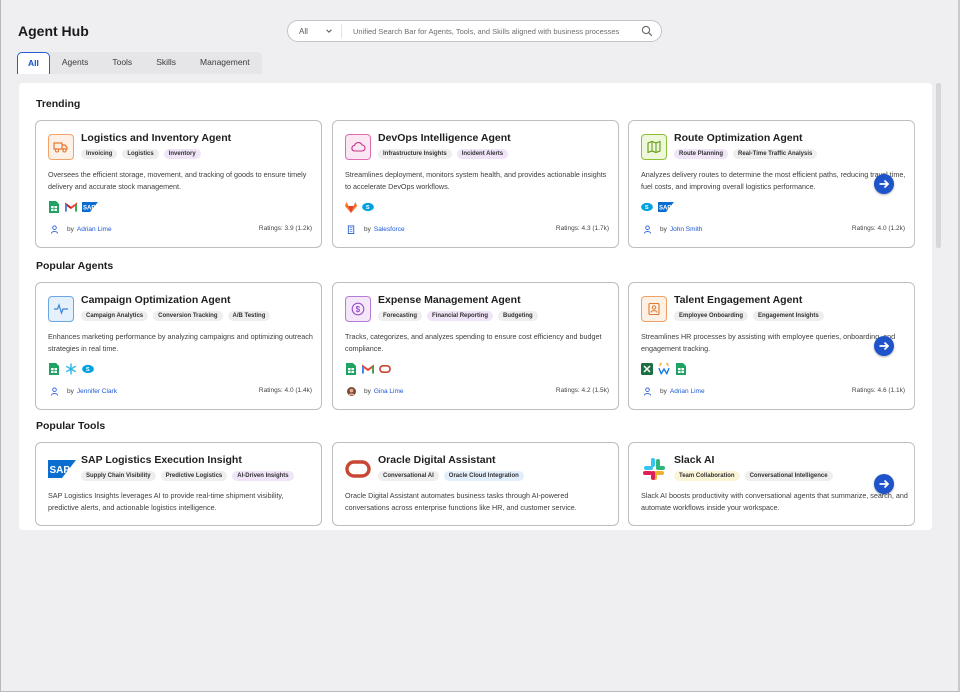 This screenshot has width=960, height=692. What do you see at coordinates (99, 154) in the screenshot?
I see `tag: Invoicing` at bounding box center [99, 154].